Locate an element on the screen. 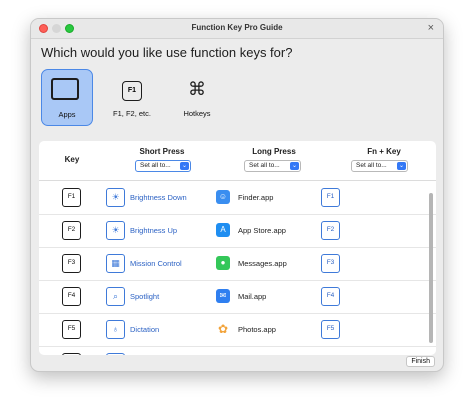  finder-icon: ☺ is located at coordinates (223, 197).